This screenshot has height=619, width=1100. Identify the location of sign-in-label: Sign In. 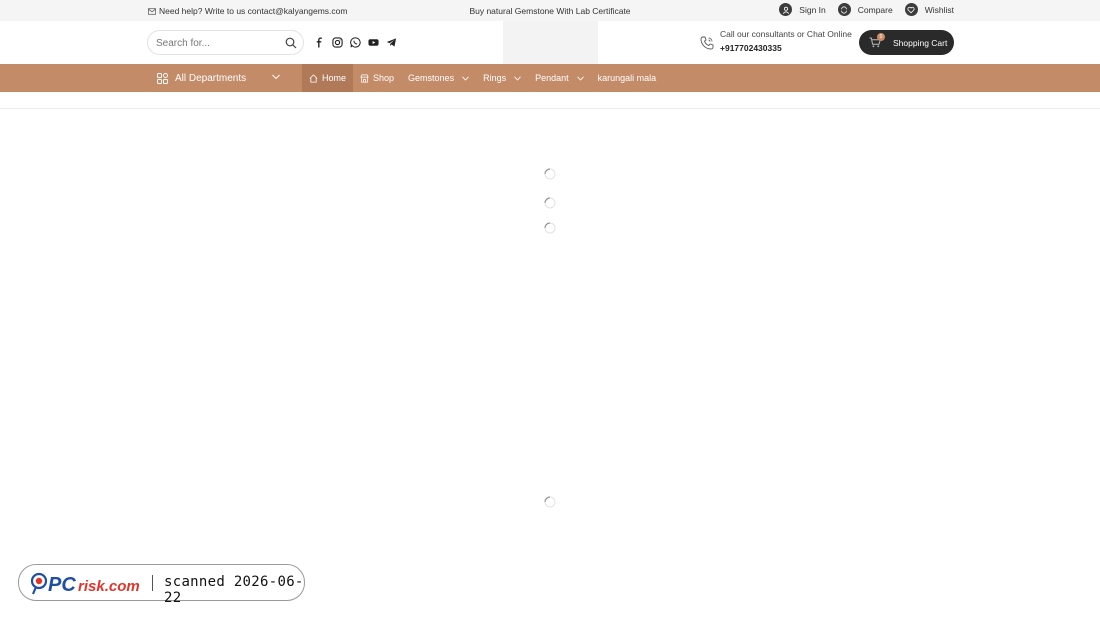
(812, 9).